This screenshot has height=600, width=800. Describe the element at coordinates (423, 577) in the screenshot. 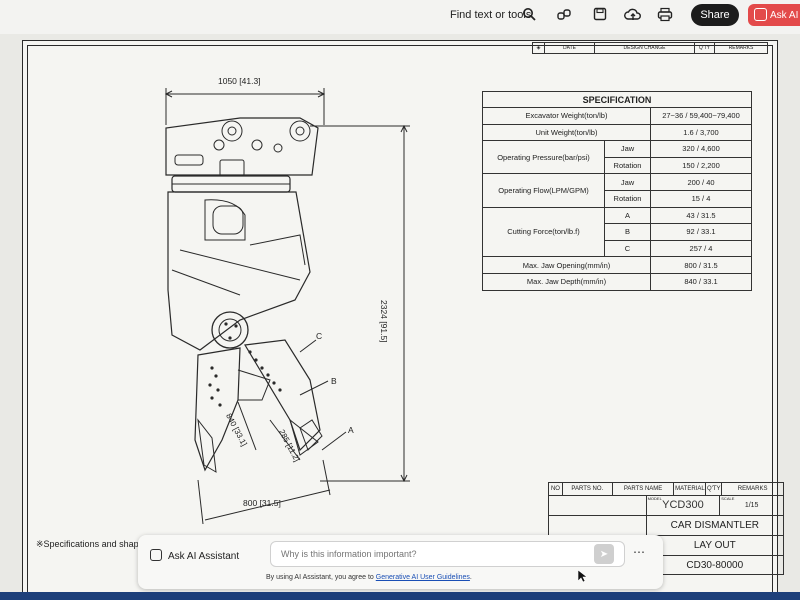

I see `ai-guidelines-link: Generative AI User Guidelines` at that location.